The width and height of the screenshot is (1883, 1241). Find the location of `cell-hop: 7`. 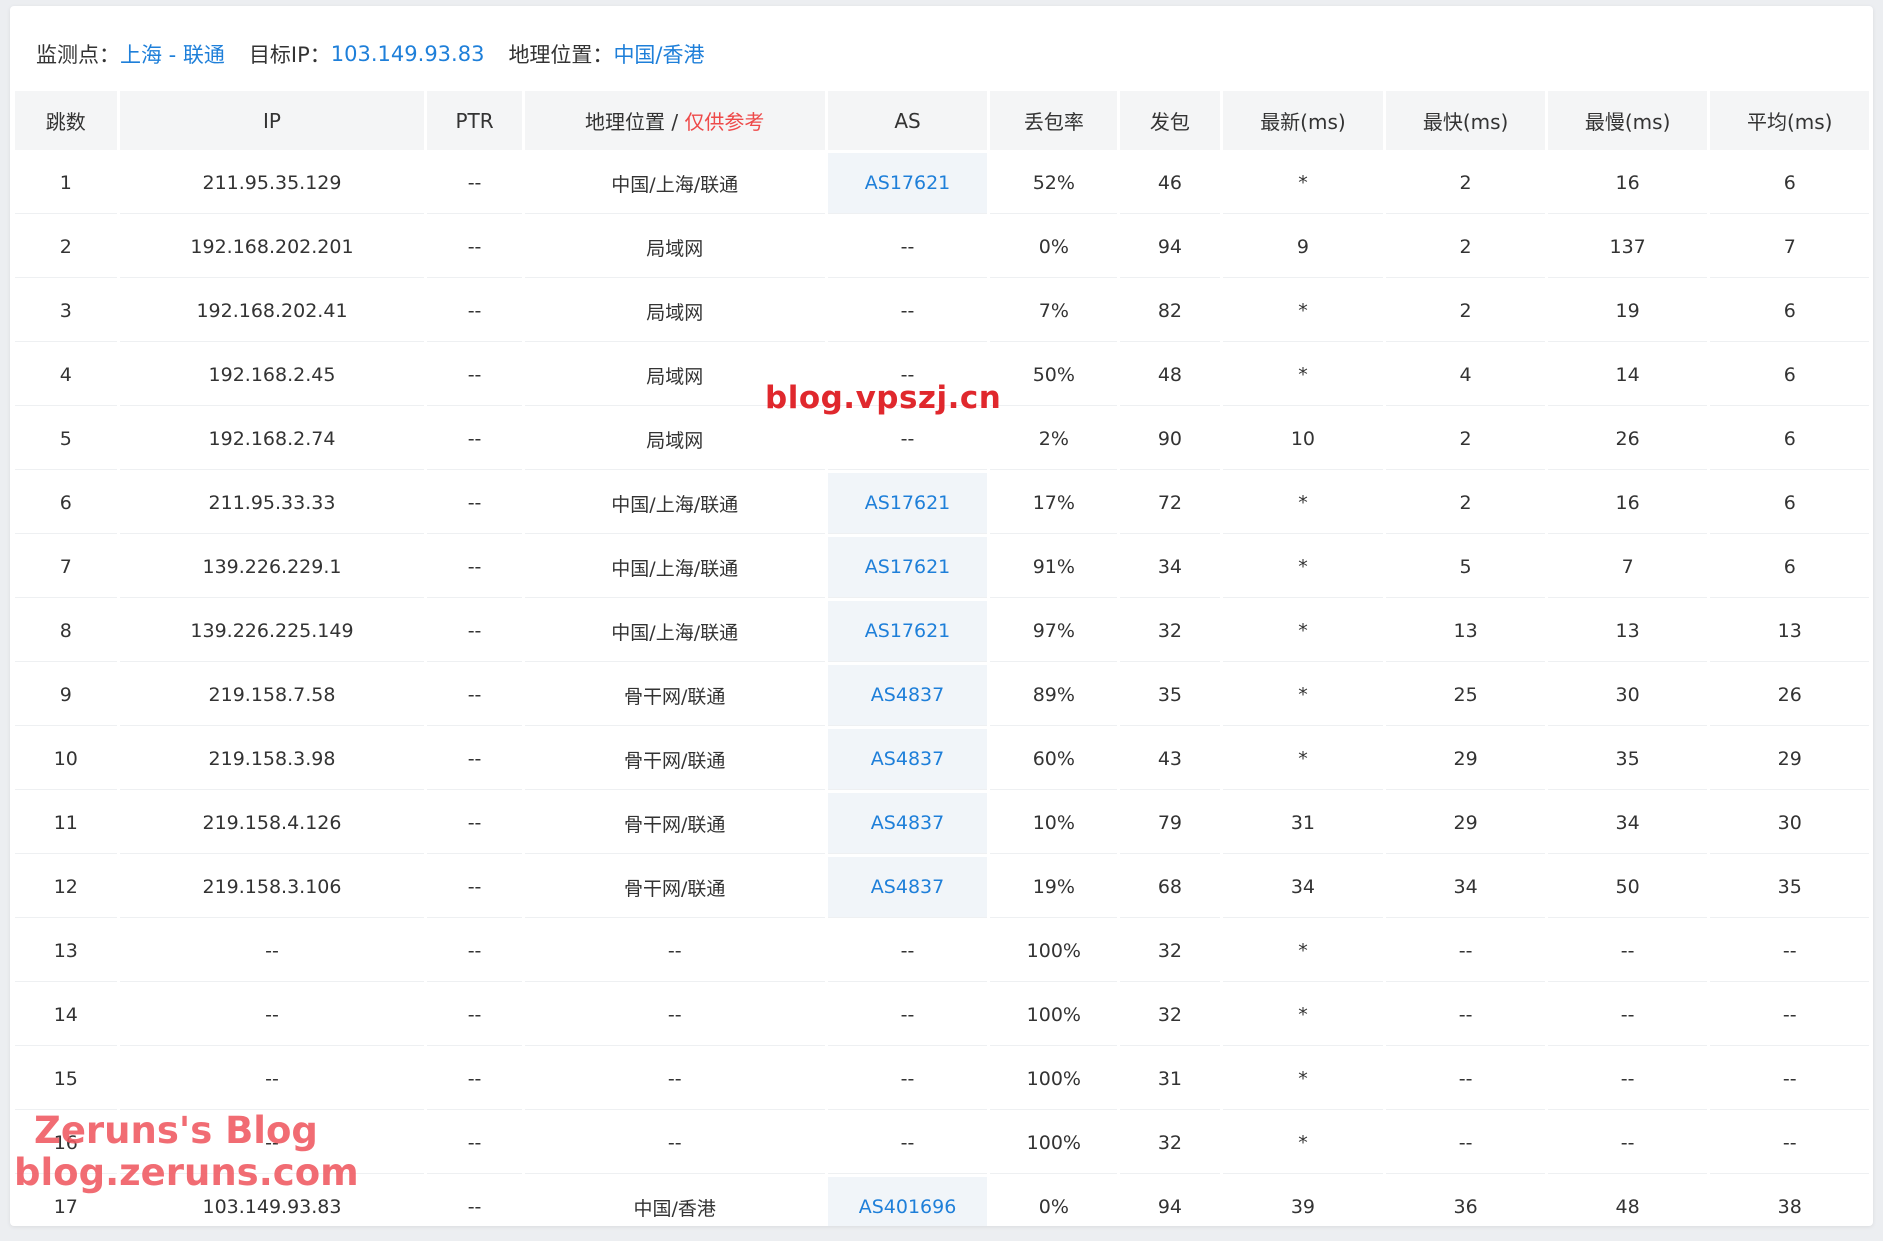

cell-hop: 7 is located at coordinates (66, 567).